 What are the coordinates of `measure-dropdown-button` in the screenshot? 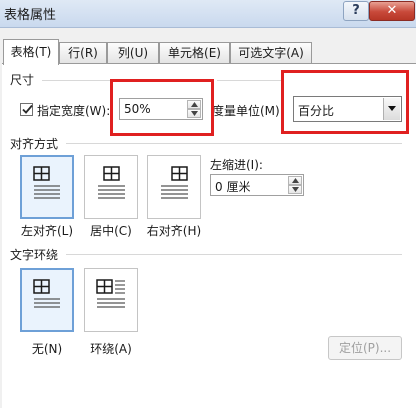 It's located at (391, 109).